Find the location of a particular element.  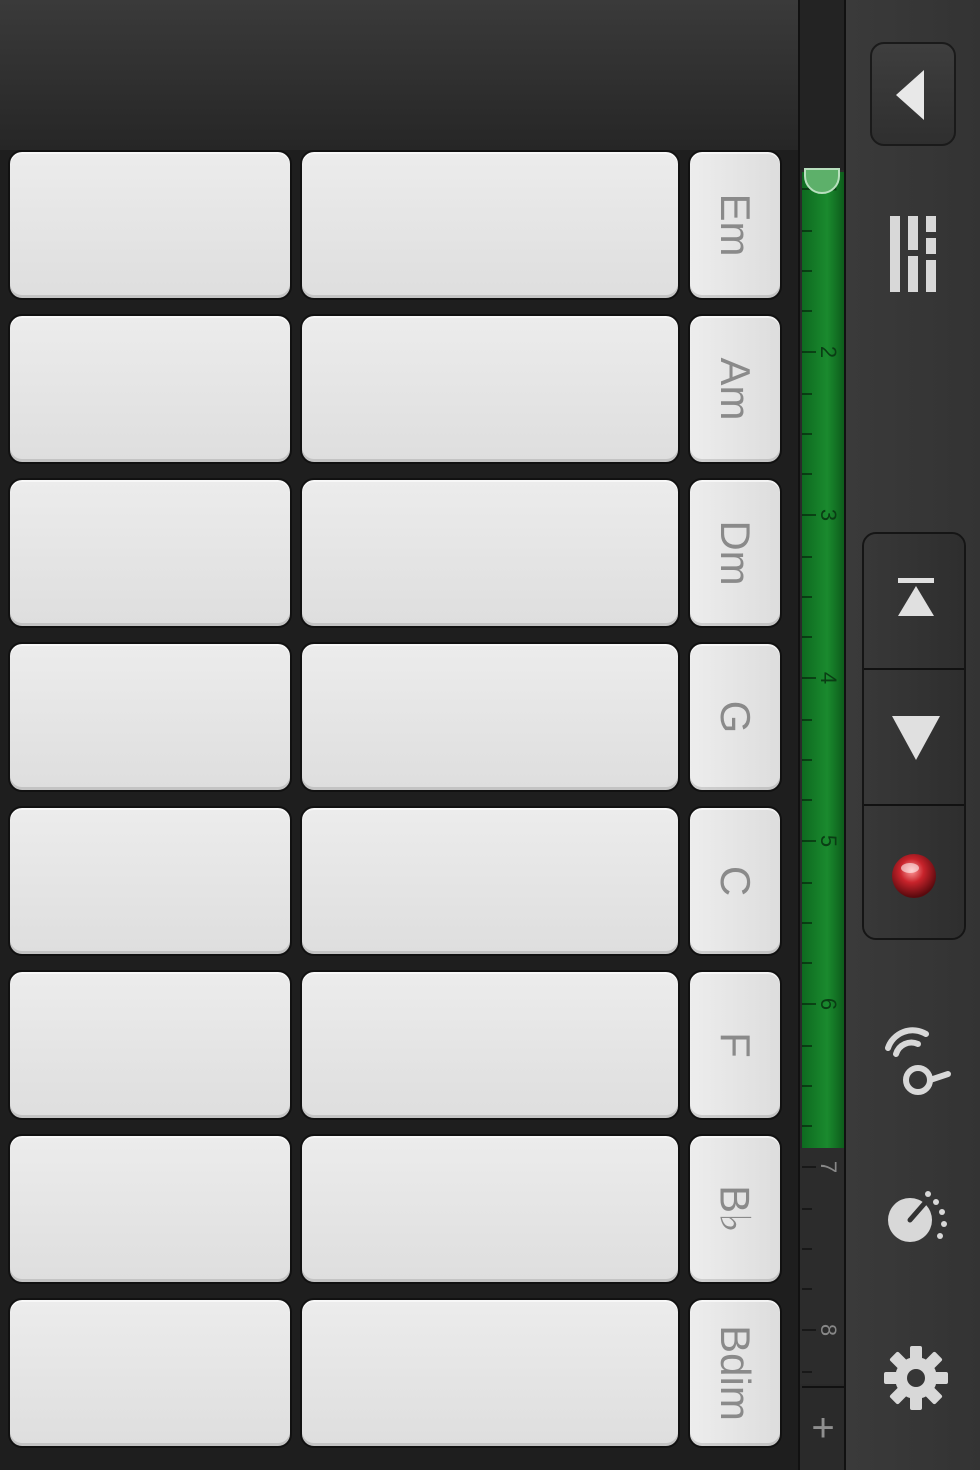

back-icon is located at coordinates (910, 95).